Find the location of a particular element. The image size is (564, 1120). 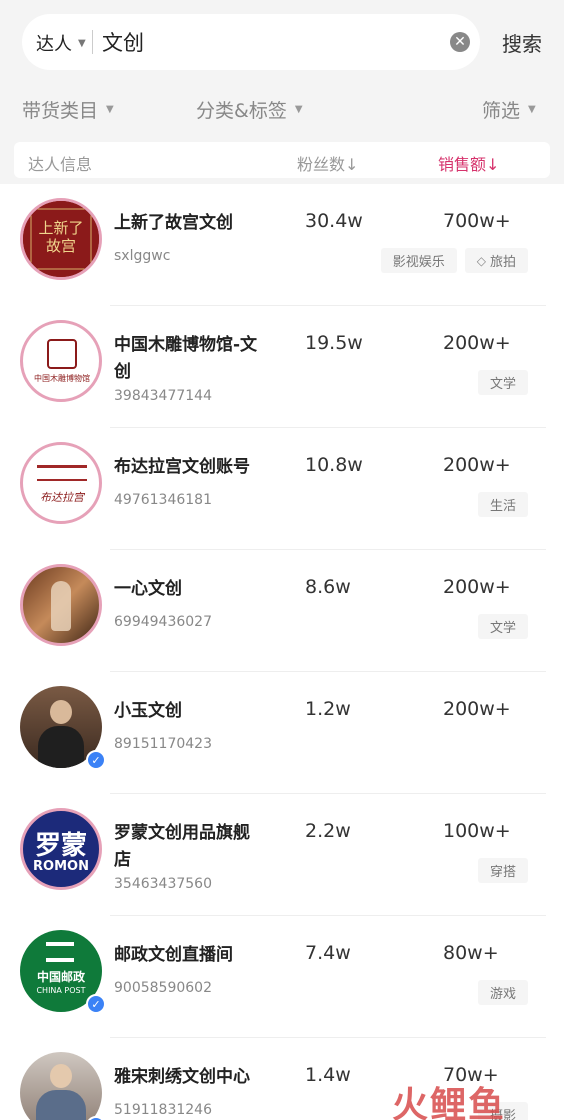

list-item: 一心文创 69949436027 8.6w 200w+ 文学 is located at coordinates (282, 611).